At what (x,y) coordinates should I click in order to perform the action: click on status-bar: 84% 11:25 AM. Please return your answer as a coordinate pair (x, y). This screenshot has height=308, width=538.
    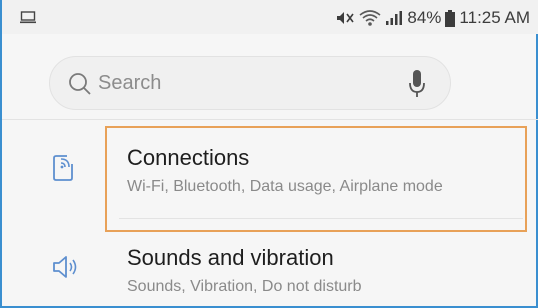
    Looking at the image, I should click on (270, 17).